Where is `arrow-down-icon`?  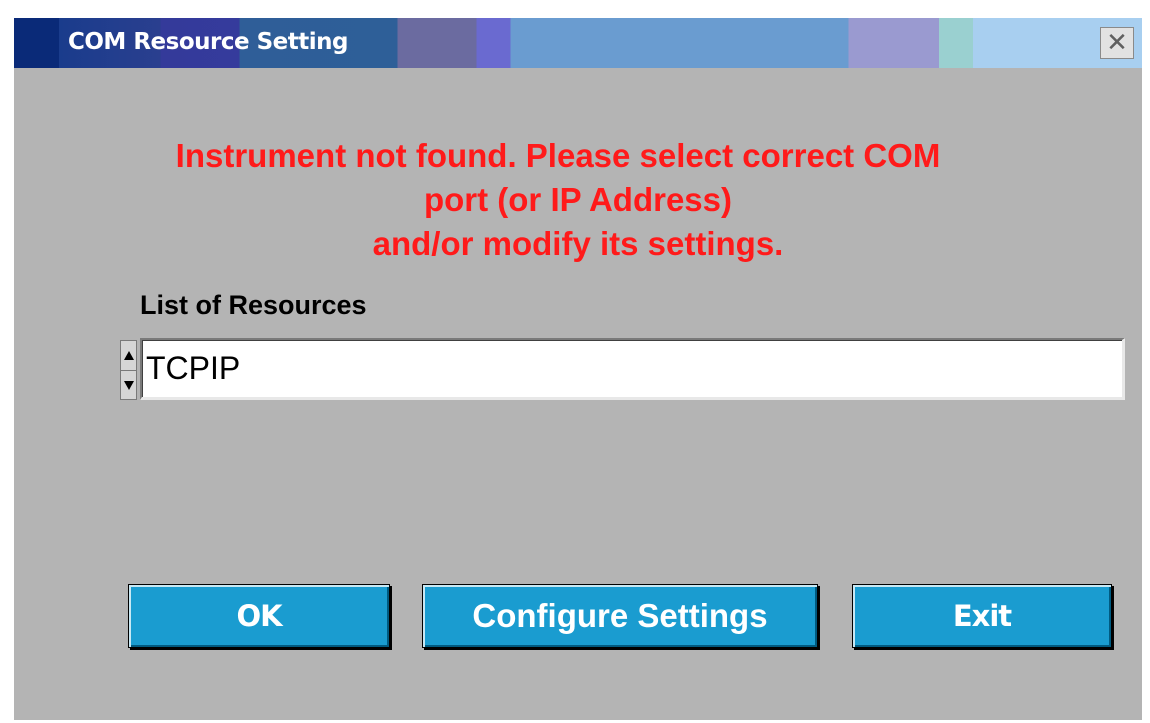
arrow-down-icon is located at coordinates (128, 385).